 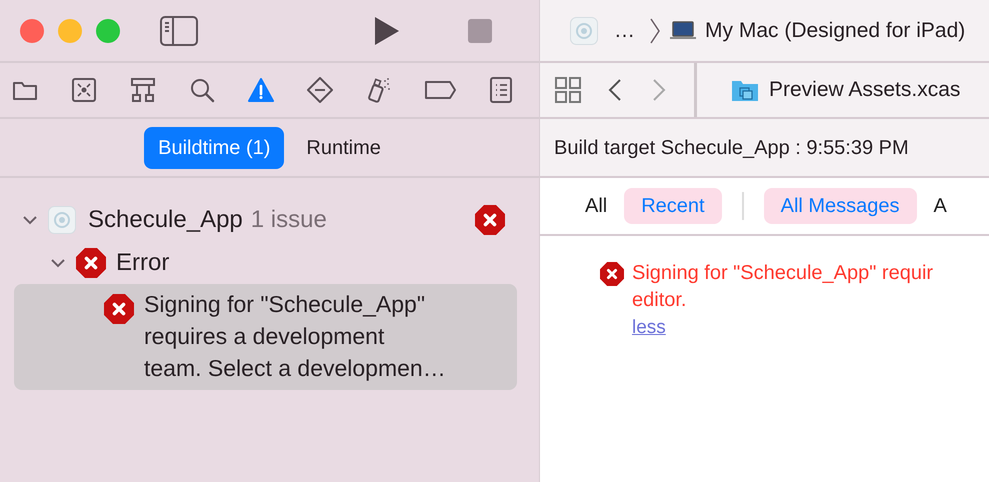 What do you see at coordinates (214, 147) in the screenshot?
I see `scope-tab: Buildtime (1)` at bounding box center [214, 147].